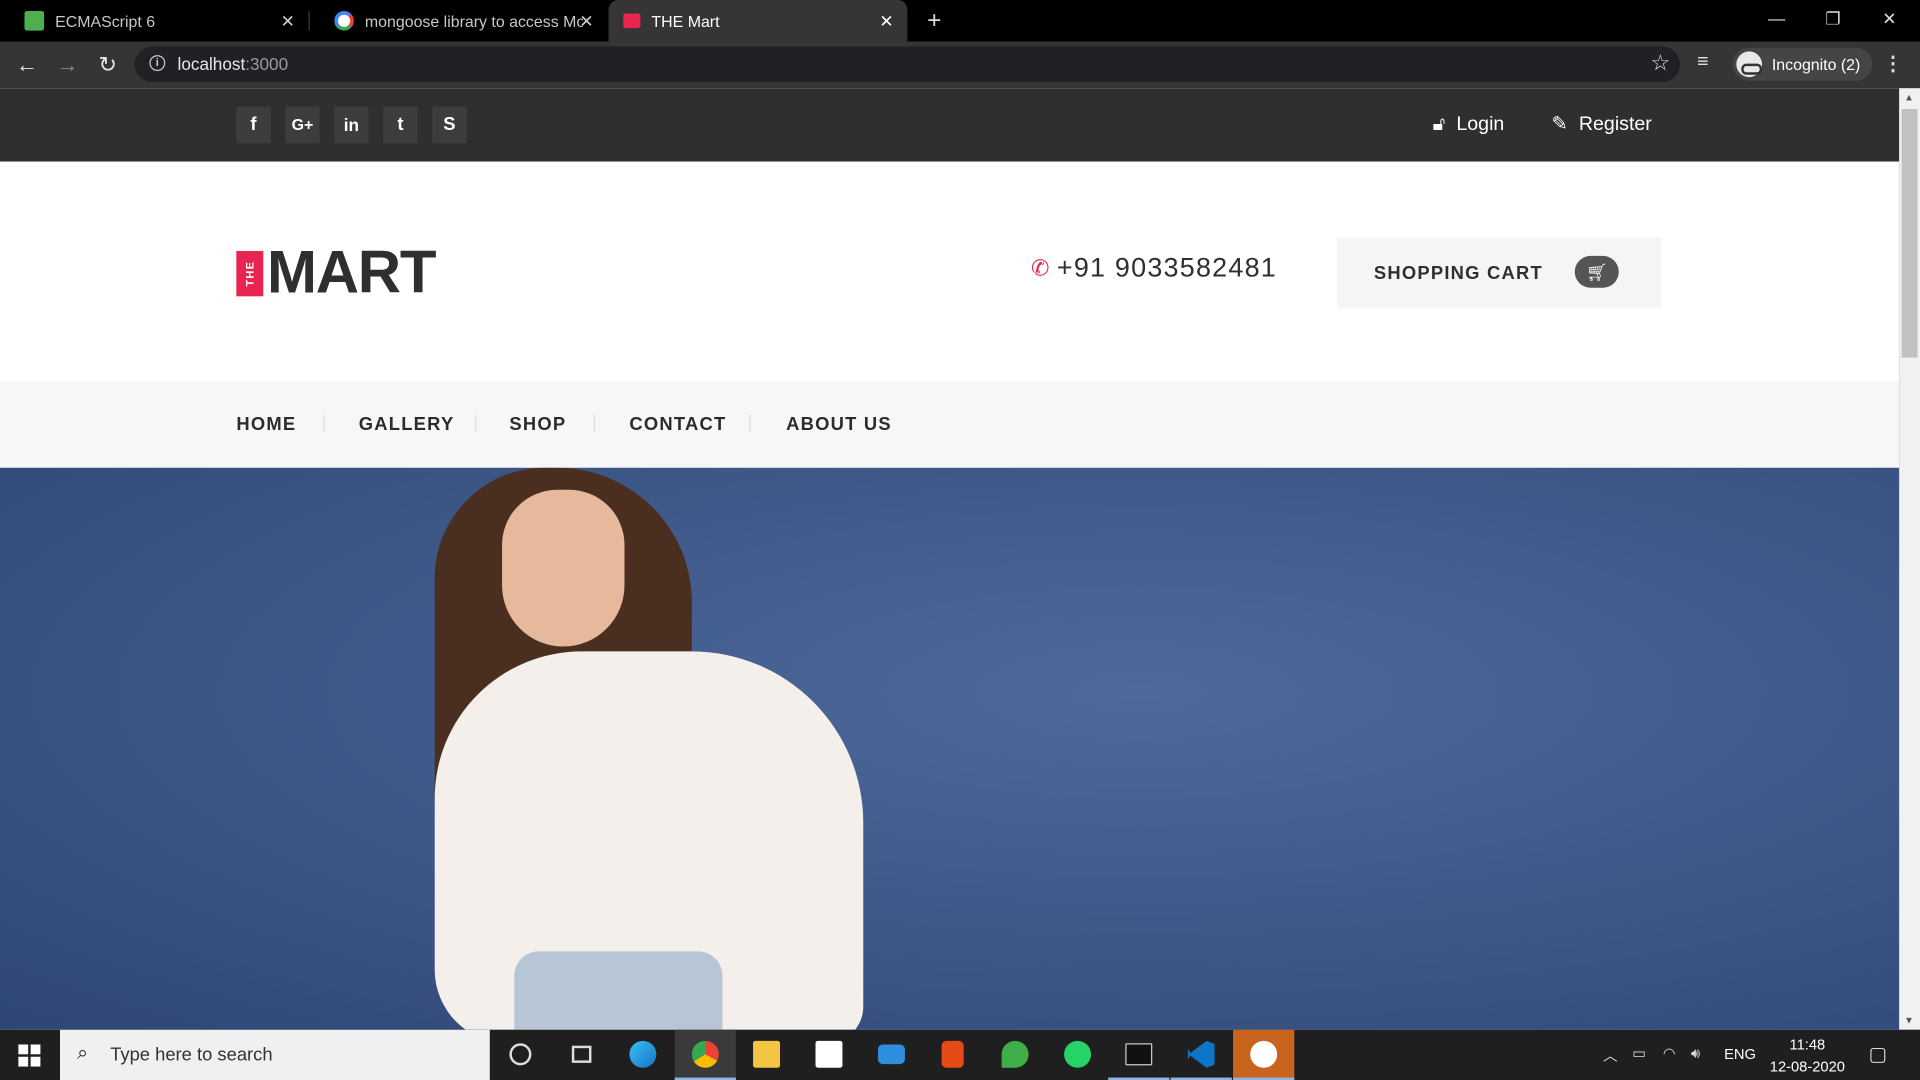 The width and height of the screenshot is (1920, 1080). Describe the element at coordinates (1702, 62) in the screenshot. I see `media-queue-icon: ≡` at that location.